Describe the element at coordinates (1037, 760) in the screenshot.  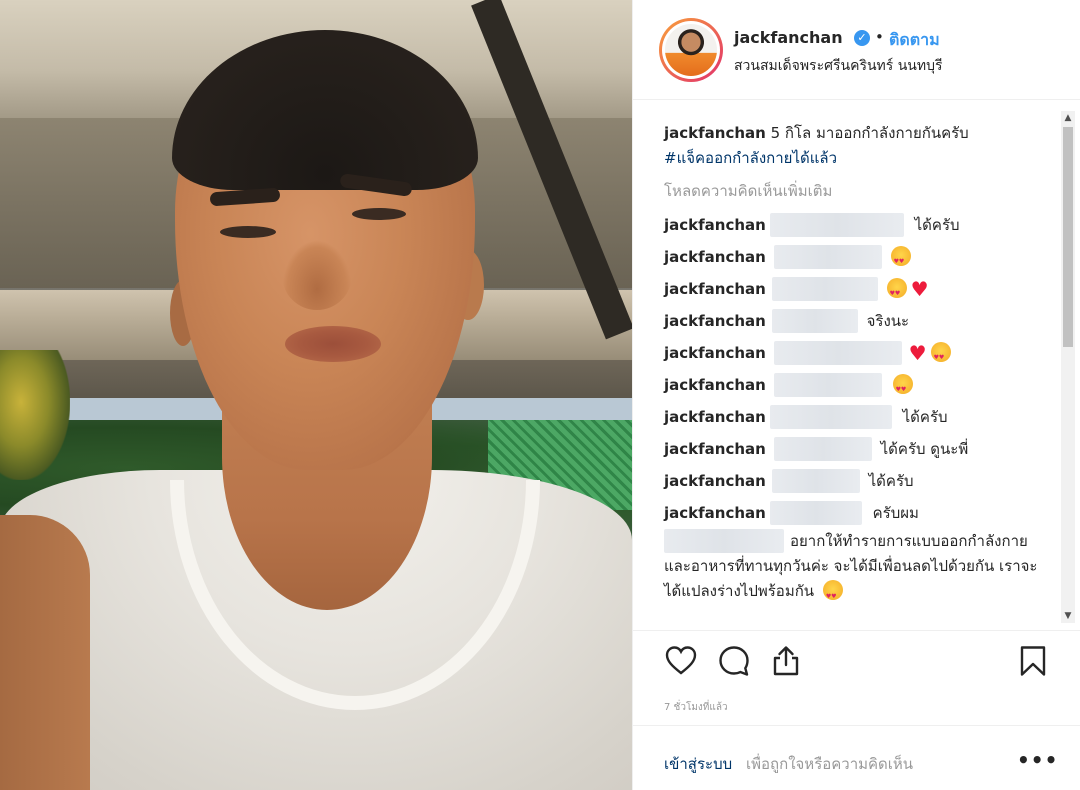
I see `more-options-icon: •••` at that location.